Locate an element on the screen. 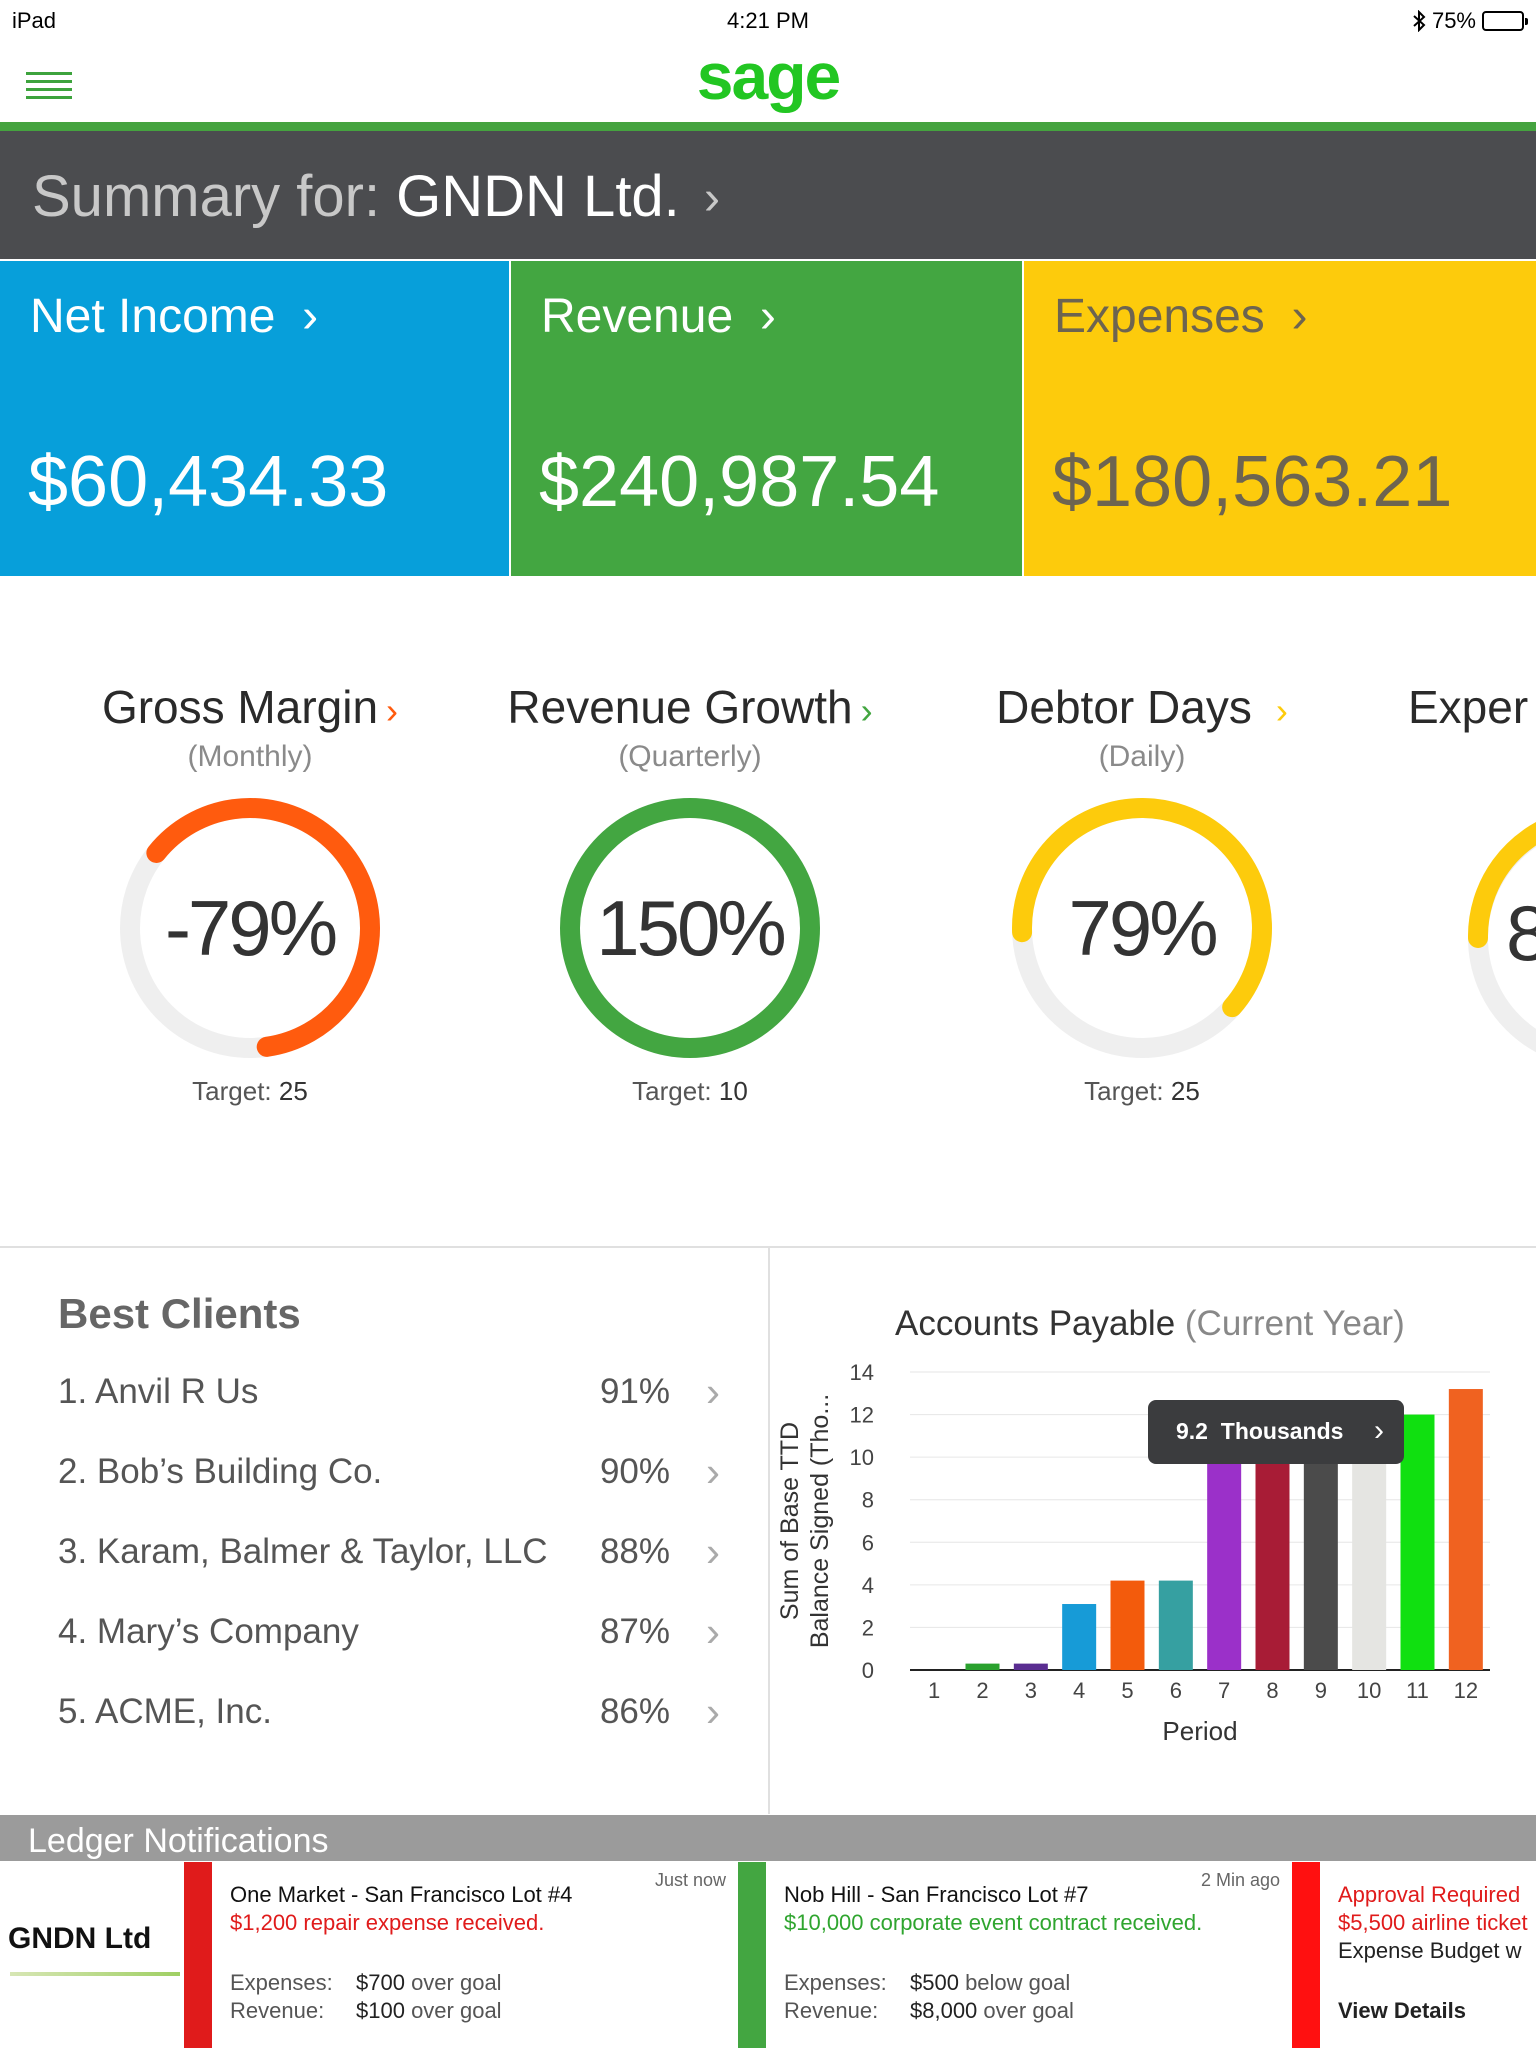 The image size is (1536, 2048). notification-message-2: Expense Budget w is located at coordinates (1430, 1950).